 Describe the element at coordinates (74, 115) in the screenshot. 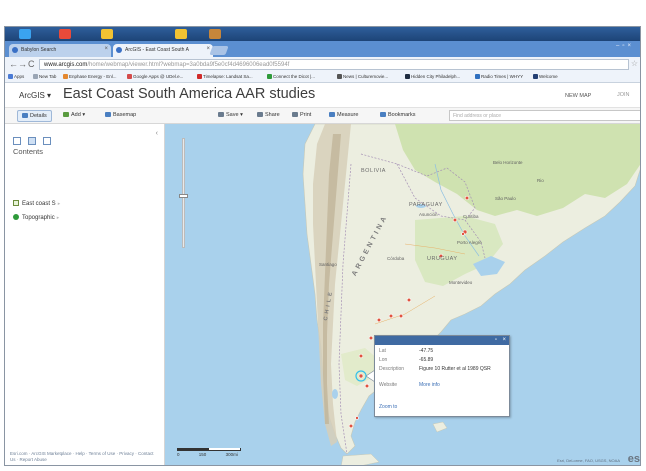

I see `add-button: Add ▾` at that location.